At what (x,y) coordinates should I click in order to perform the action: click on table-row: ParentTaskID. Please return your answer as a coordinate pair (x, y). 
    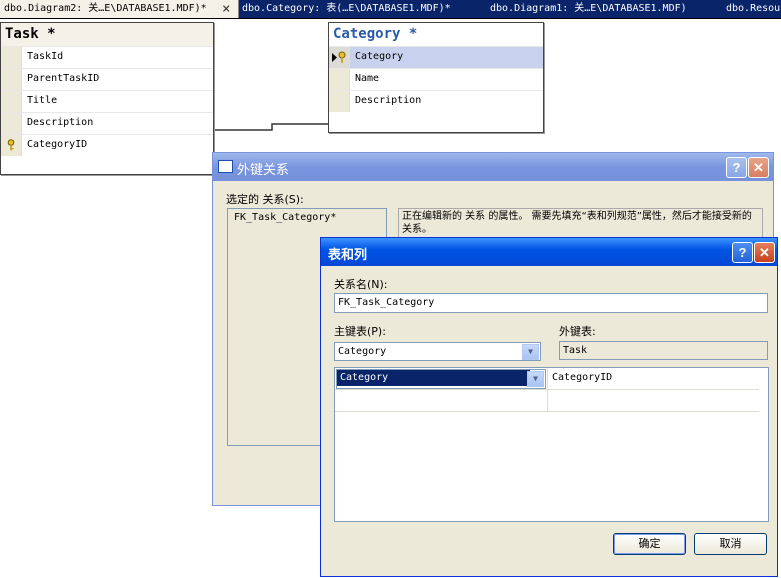
    Looking at the image, I should click on (107, 79).